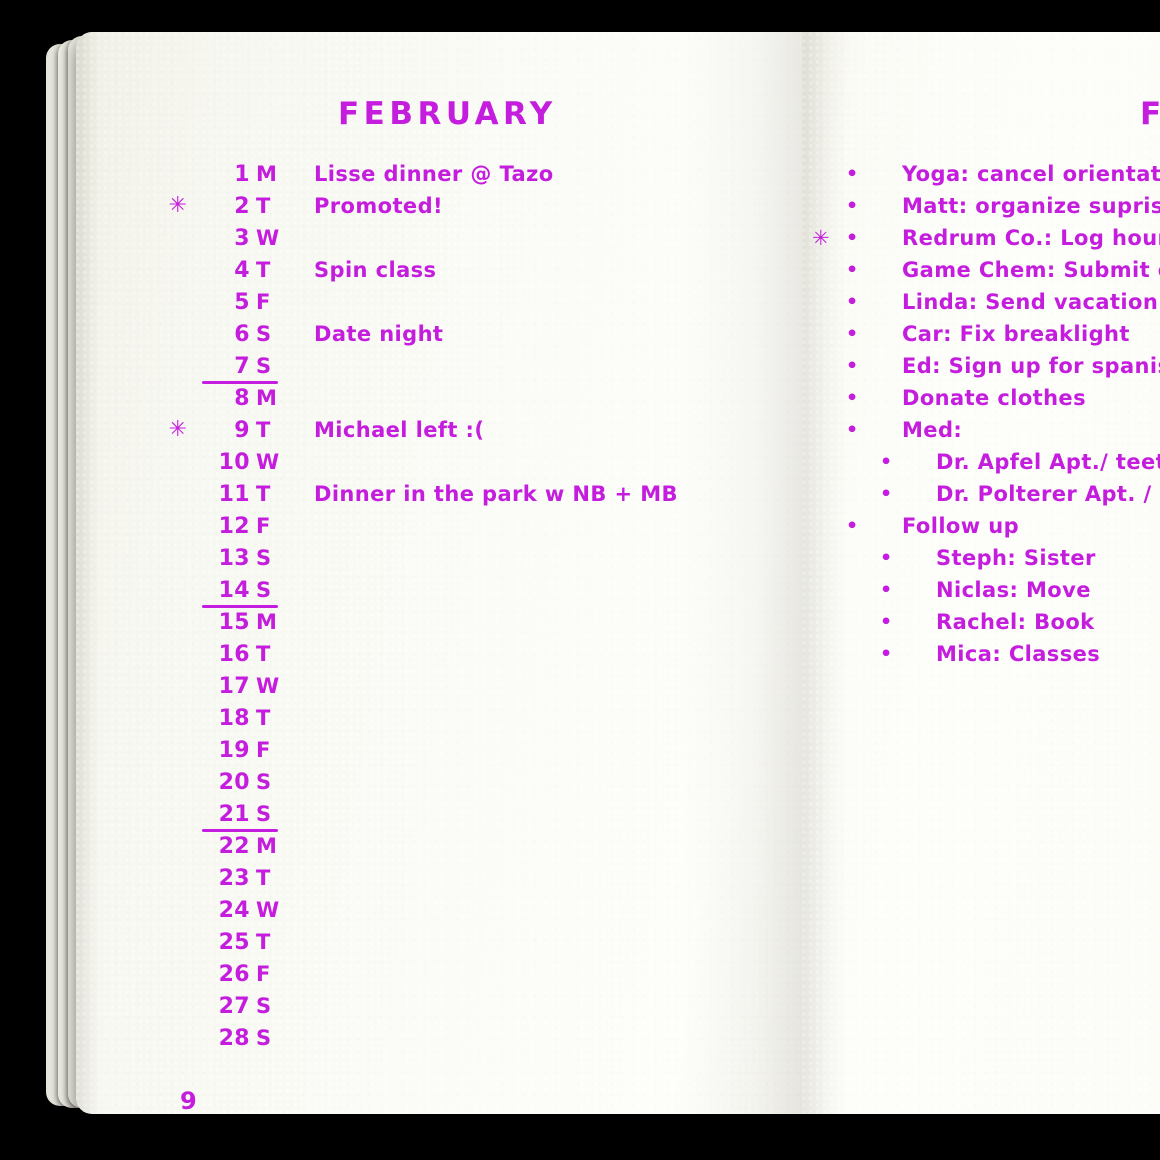  I want to click on day-number: 2, so click(242, 206).